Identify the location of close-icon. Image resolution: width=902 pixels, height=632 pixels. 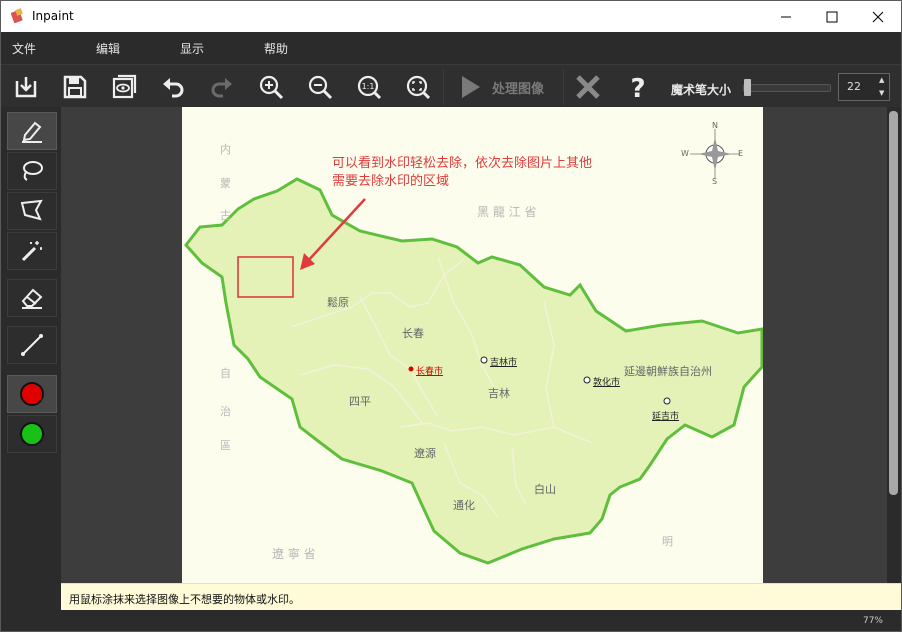
(878, 16).